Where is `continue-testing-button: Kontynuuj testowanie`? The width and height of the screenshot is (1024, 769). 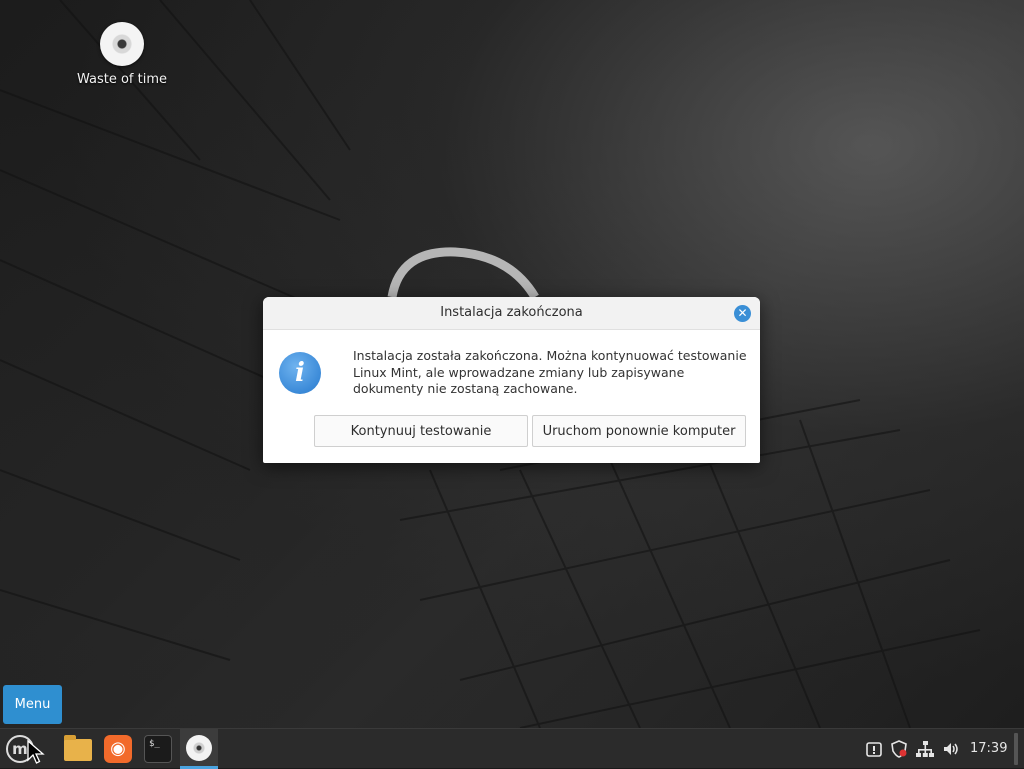 continue-testing-button: Kontynuuj testowanie is located at coordinates (421, 431).